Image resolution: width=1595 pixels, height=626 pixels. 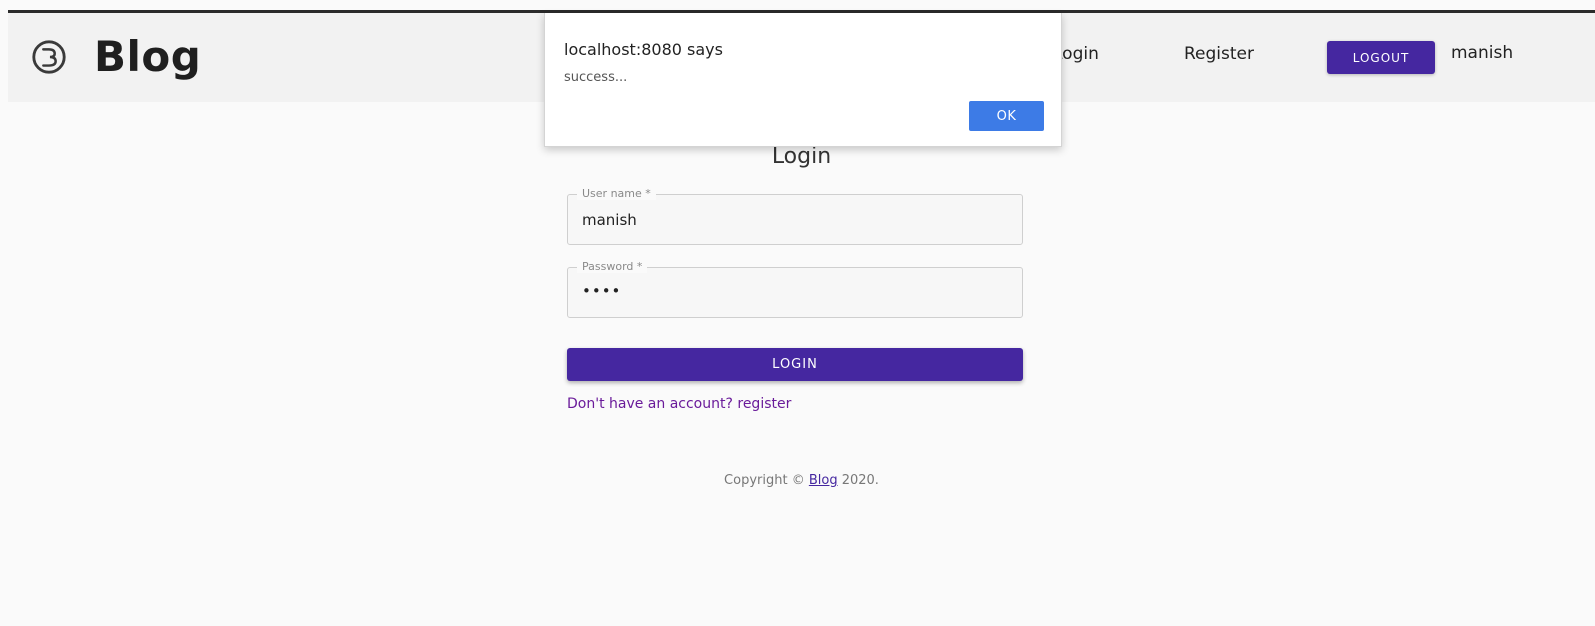 I want to click on password-field-value: ••••, so click(x=602, y=291).